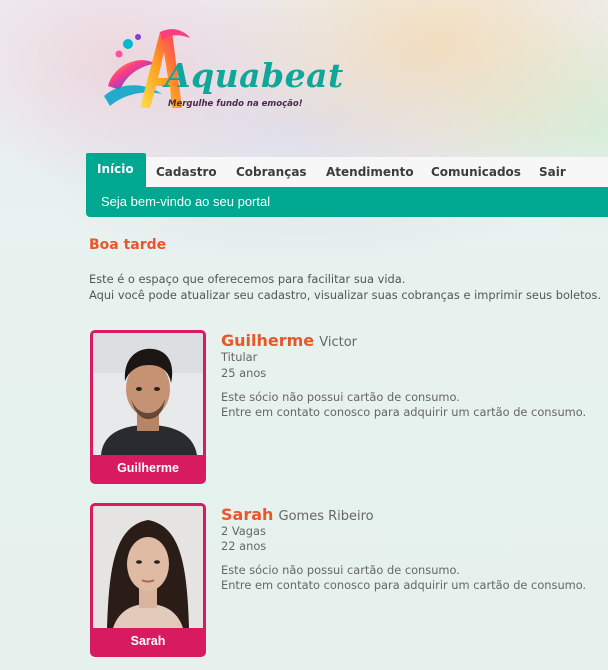  I want to click on welcome-bar: Seja bem-vindo ao seu portal, so click(347, 202).